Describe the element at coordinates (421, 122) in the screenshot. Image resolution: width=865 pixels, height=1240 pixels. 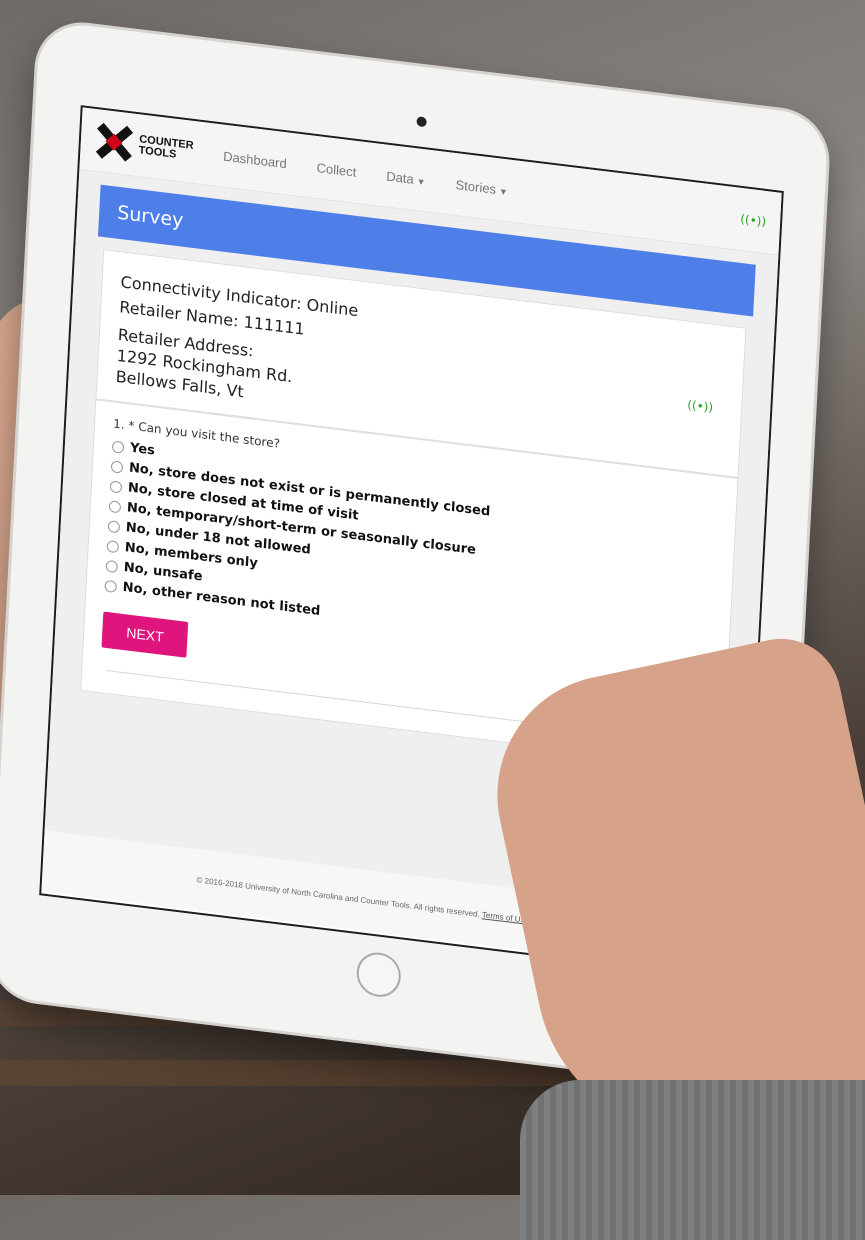
I see `front-camera` at that location.